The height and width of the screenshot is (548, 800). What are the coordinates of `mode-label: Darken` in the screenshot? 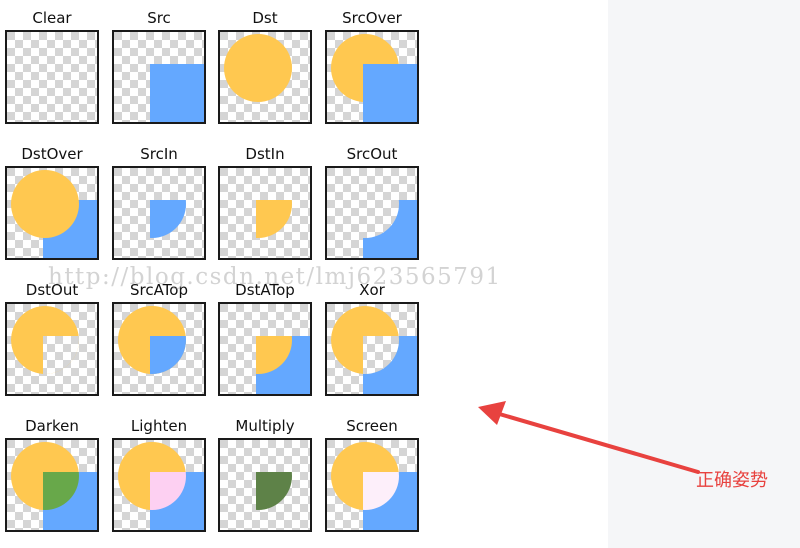 It's located at (52, 426).